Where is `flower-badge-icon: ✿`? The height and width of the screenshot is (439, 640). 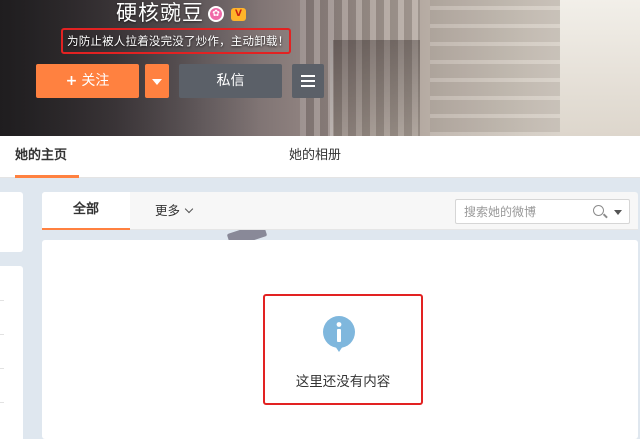
flower-badge-icon: ✿ is located at coordinates (216, 14).